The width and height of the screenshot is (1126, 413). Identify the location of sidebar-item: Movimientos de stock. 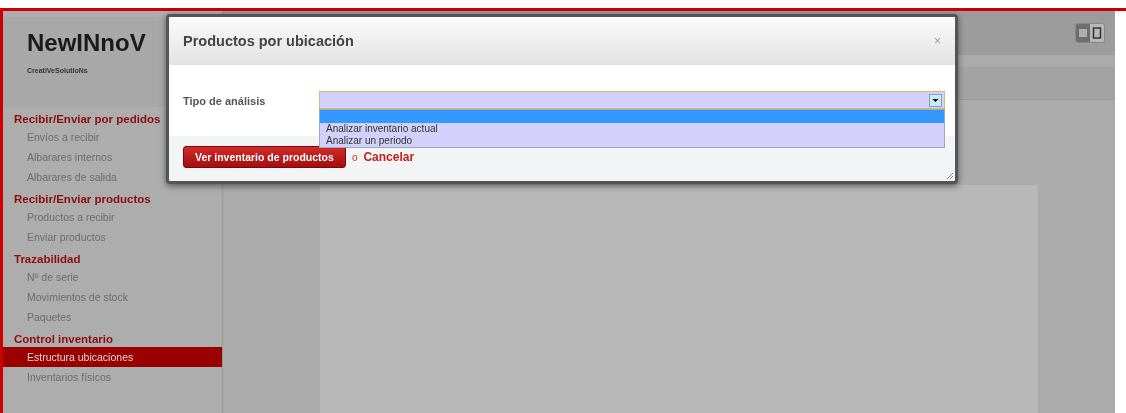
(112, 297).